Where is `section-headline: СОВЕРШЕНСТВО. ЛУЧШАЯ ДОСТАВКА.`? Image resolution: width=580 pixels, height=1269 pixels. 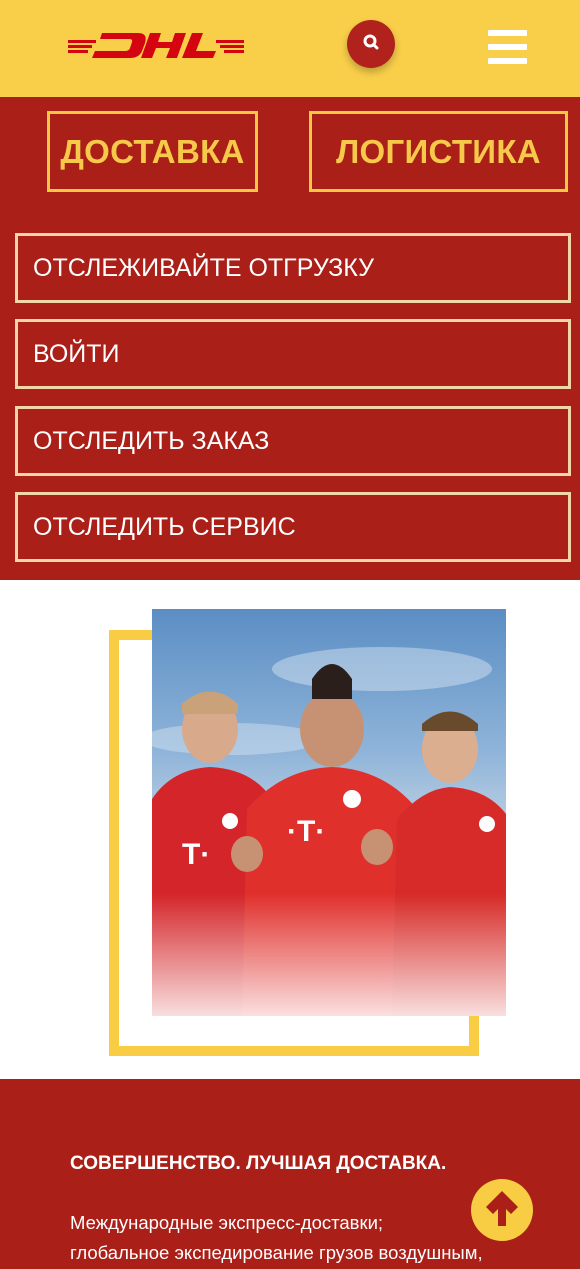
section-headline: СОВЕРШЕНСТВО. ЛУЧШАЯ ДОСТАВКА. is located at coordinates (258, 1163).